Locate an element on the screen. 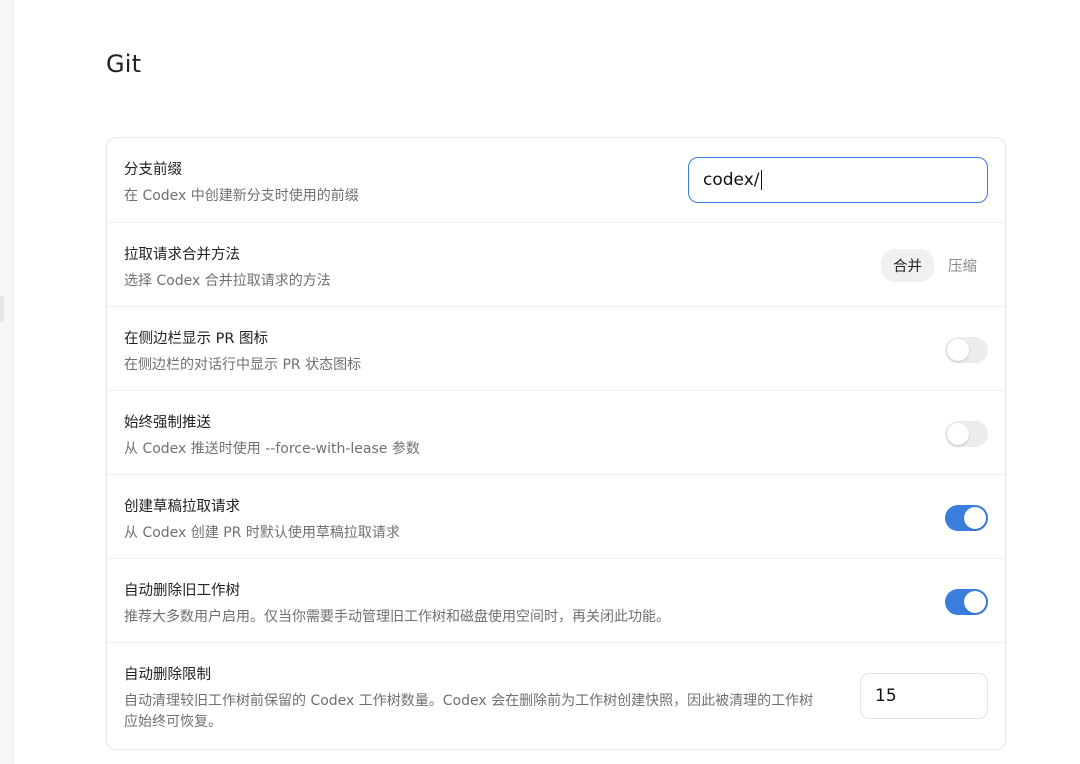  merge-method-segmented-control: 合并 压缩 is located at coordinates (935, 265).